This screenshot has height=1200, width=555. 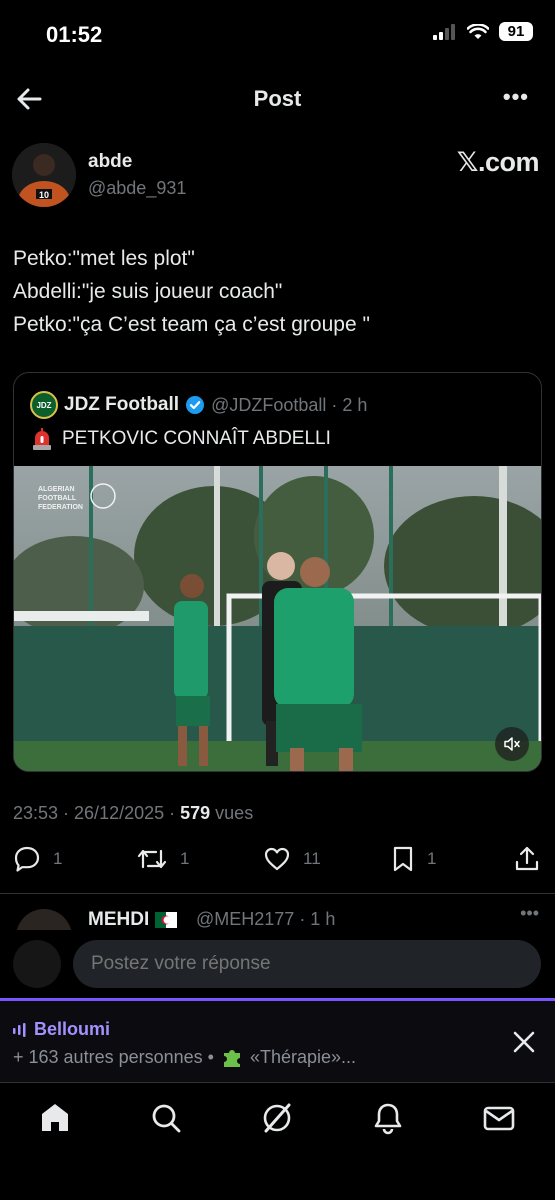 I want to click on post-actions: 1 1 11 1, so click(x=278, y=864).